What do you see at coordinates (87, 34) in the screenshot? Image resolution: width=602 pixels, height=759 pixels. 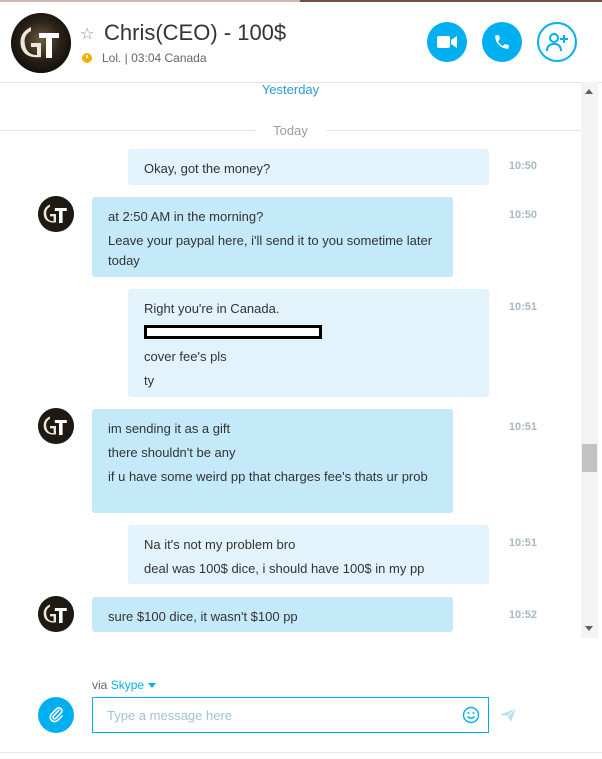 I see `favorite-star-icon: ☆` at bounding box center [87, 34].